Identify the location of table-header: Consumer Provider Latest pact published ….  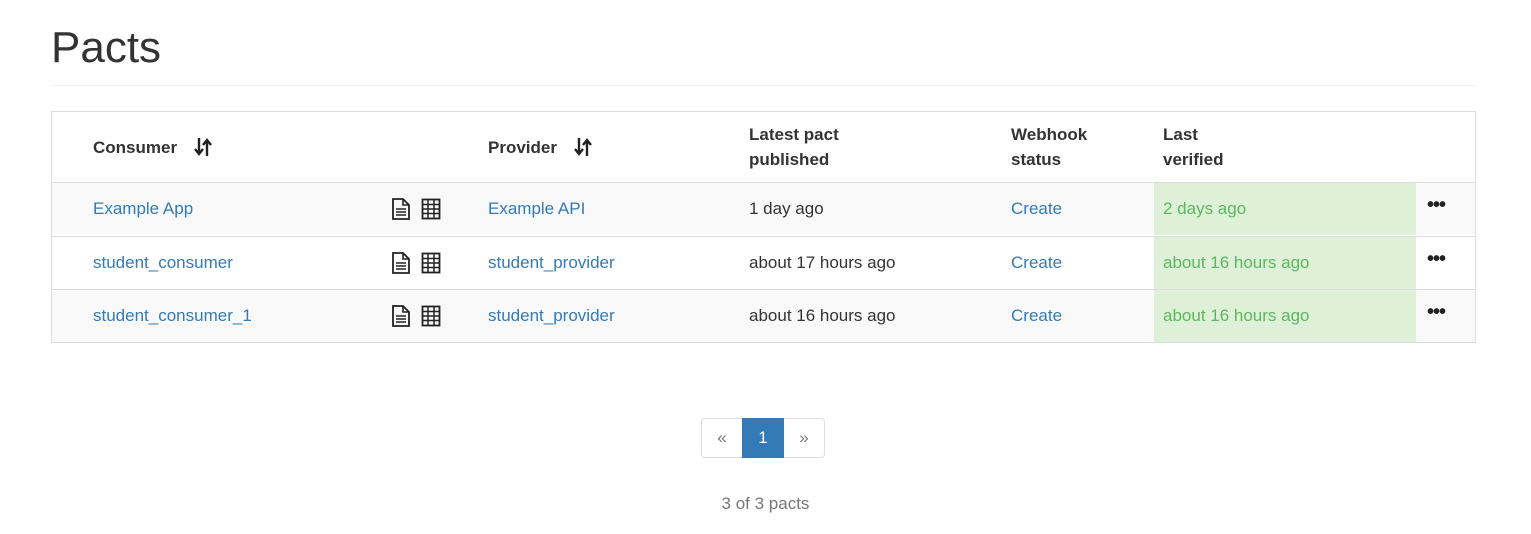
(763, 148).